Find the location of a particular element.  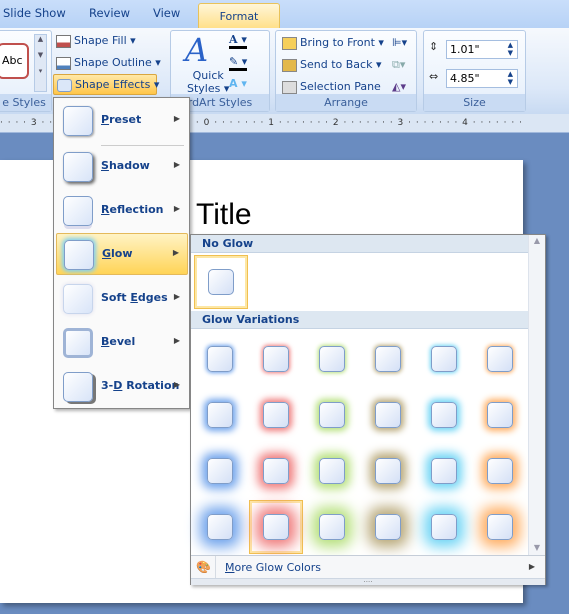

glow-option-r1-c1 is located at coordinates (220, 359).